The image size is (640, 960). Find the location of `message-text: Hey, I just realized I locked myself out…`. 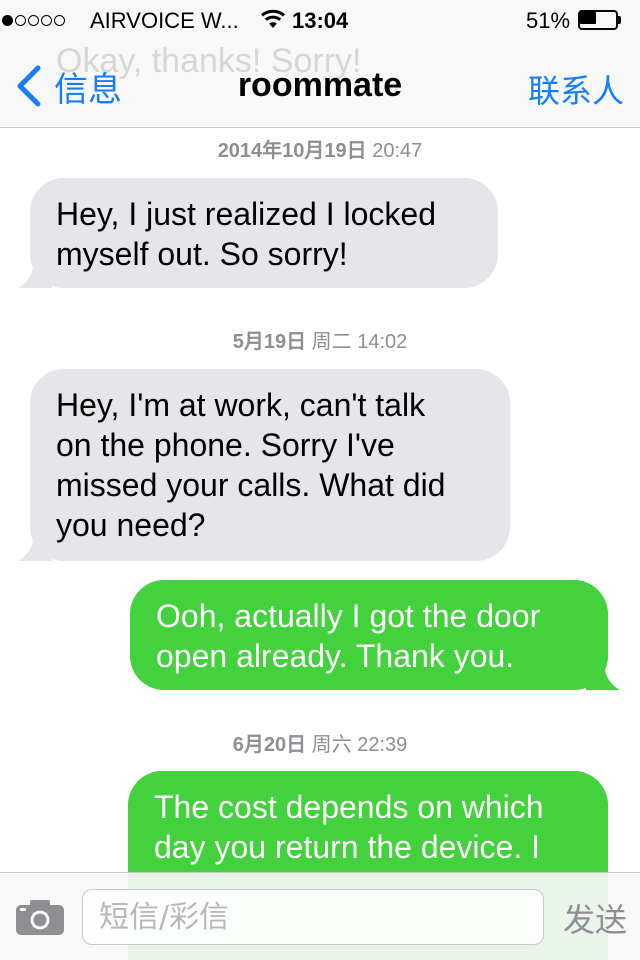

message-text: Hey, I just realized I locked myself out… is located at coordinates (246, 234).